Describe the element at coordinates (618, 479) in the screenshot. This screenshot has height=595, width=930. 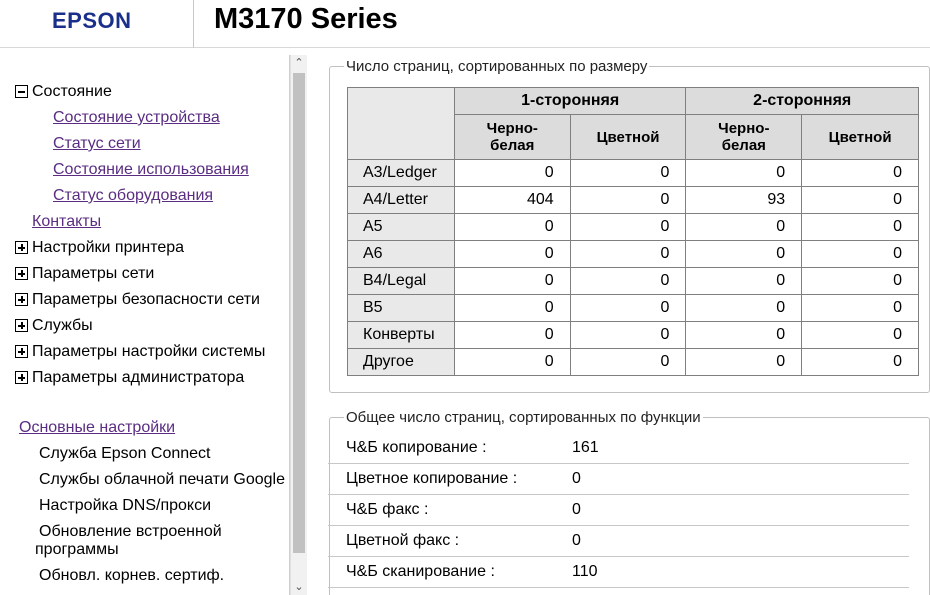
I see `list-item: Цветное копирование : 0` at that location.